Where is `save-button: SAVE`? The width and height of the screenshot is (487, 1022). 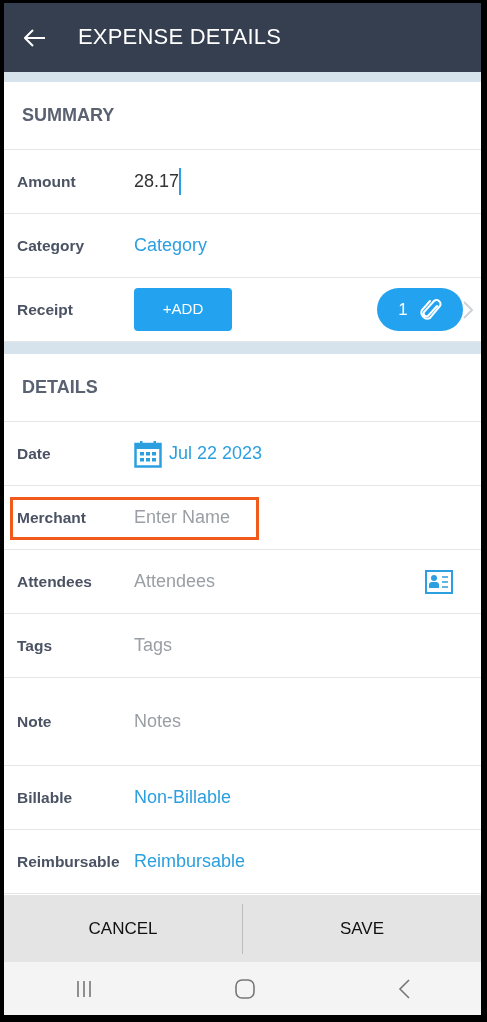 save-button: SAVE is located at coordinates (362, 928).